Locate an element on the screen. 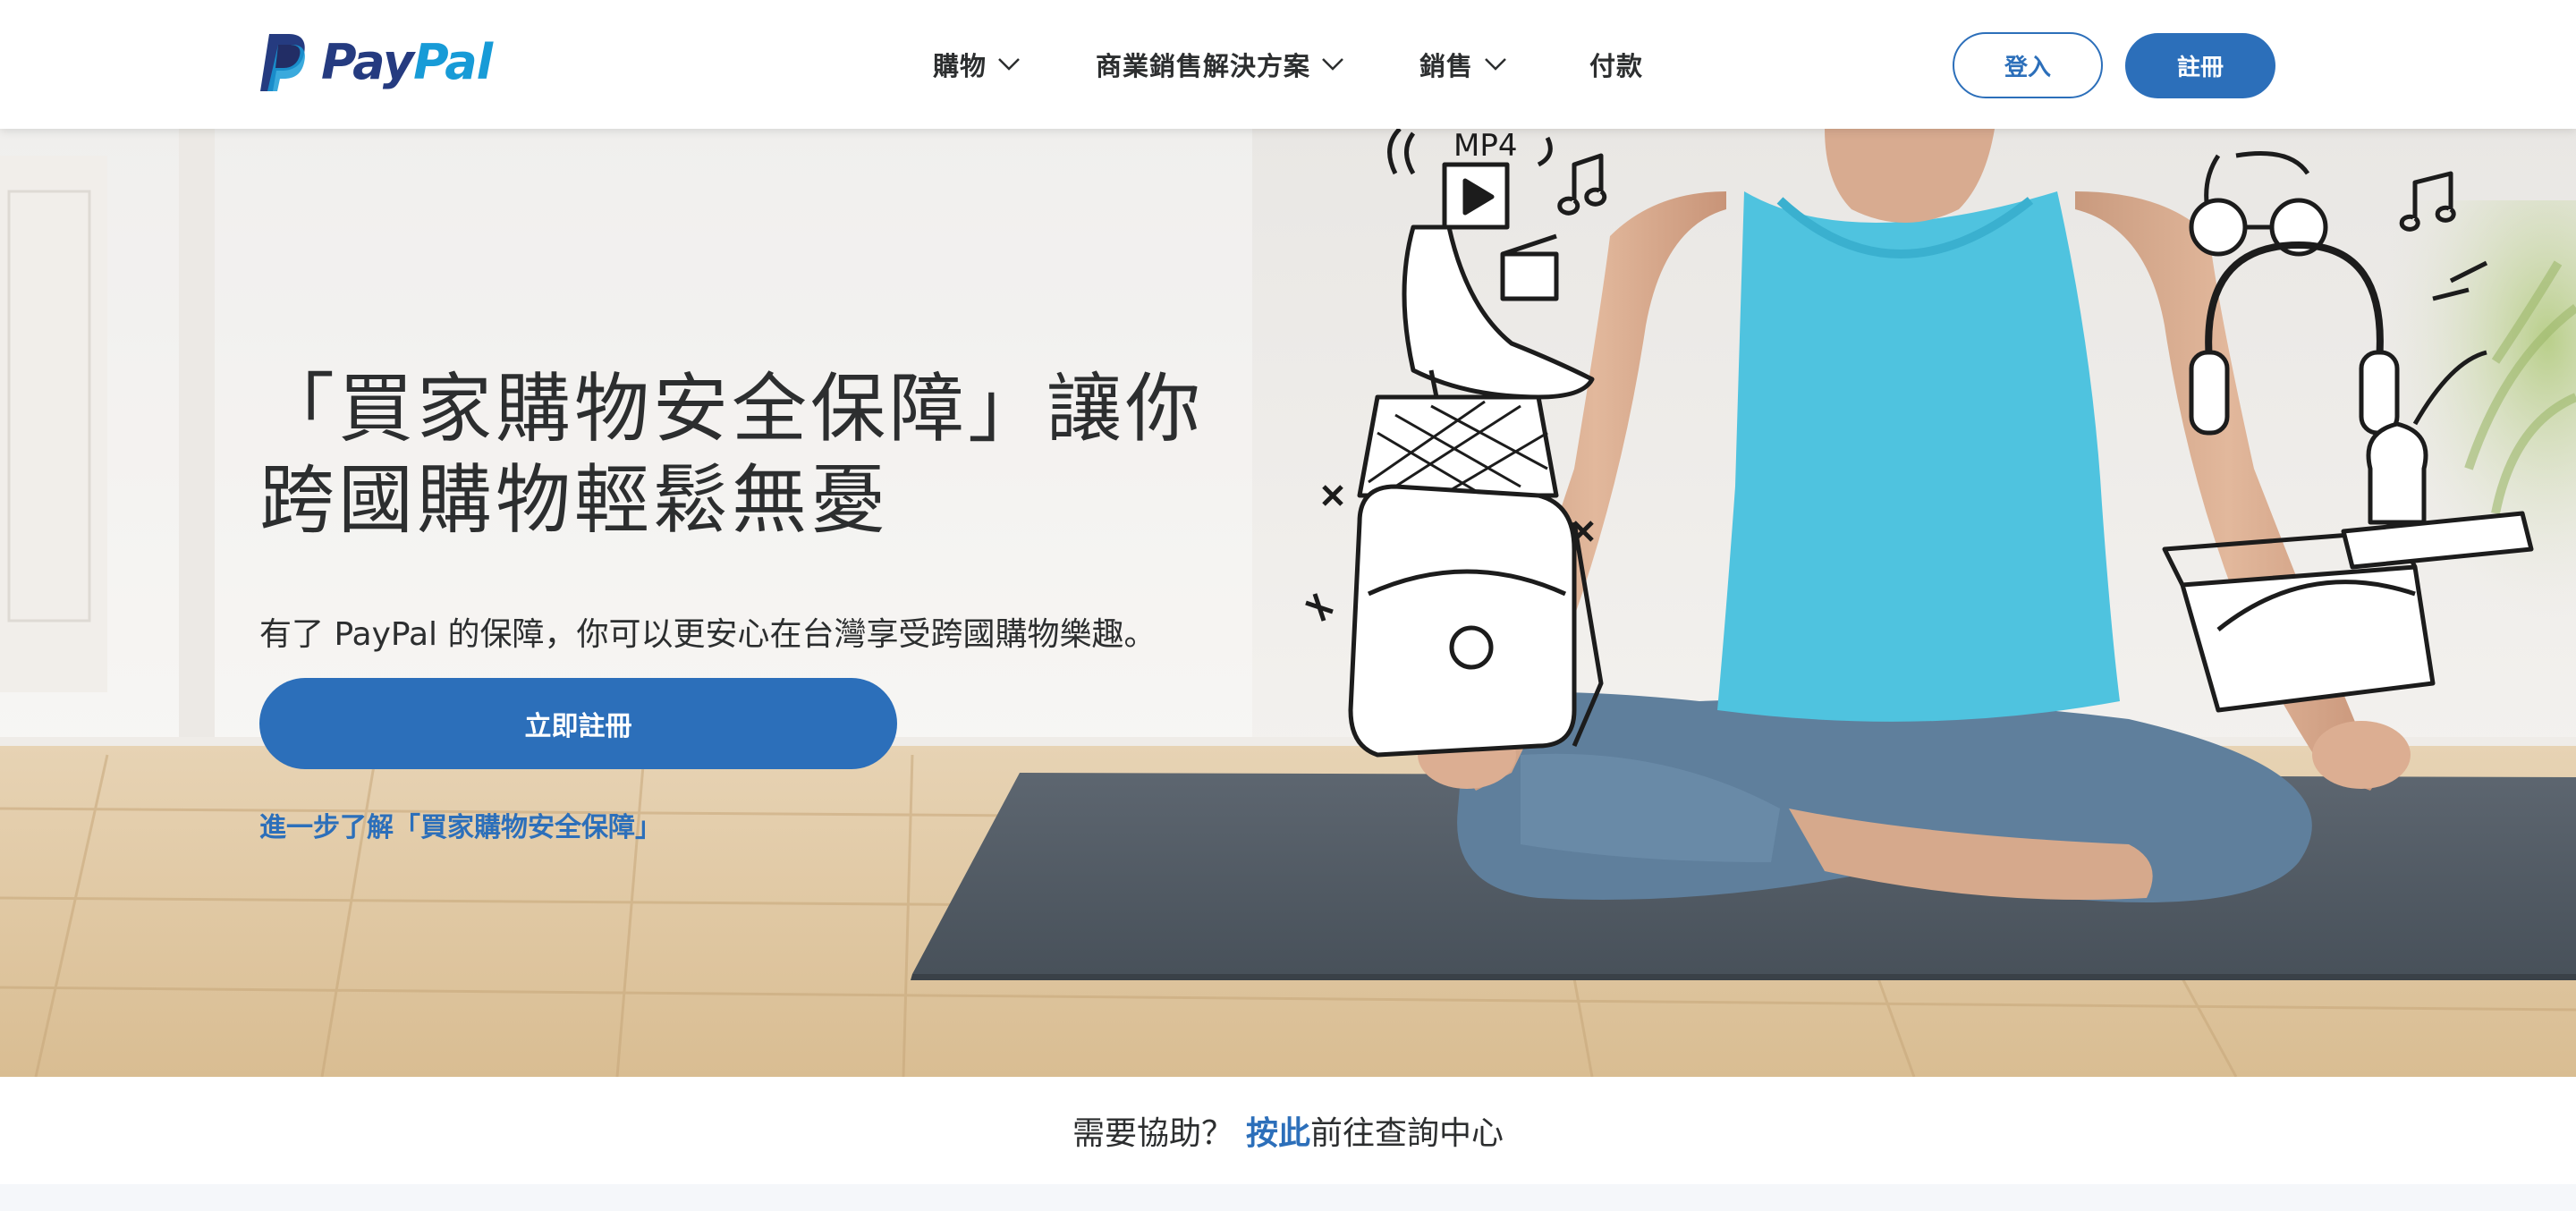 The image size is (2576, 1211). paypal-p-icon is located at coordinates (282, 62).